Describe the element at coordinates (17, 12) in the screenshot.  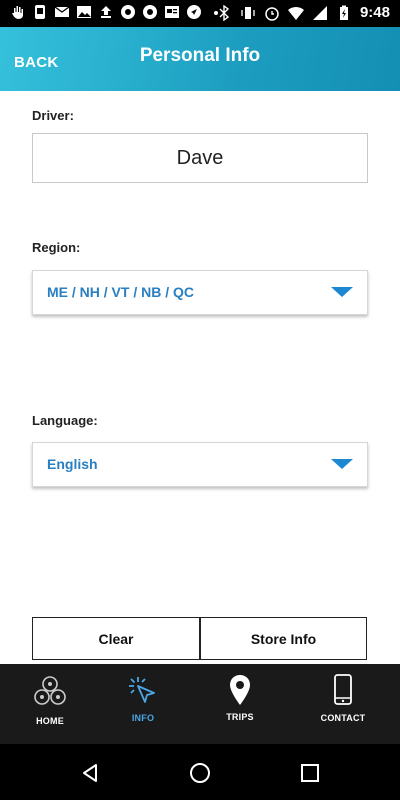
I see `hand-icon` at that location.